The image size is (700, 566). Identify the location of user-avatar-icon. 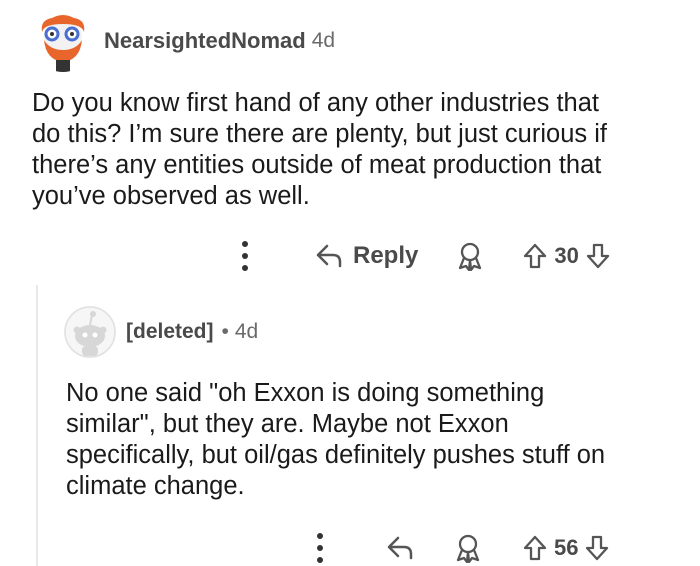
(63, 41).